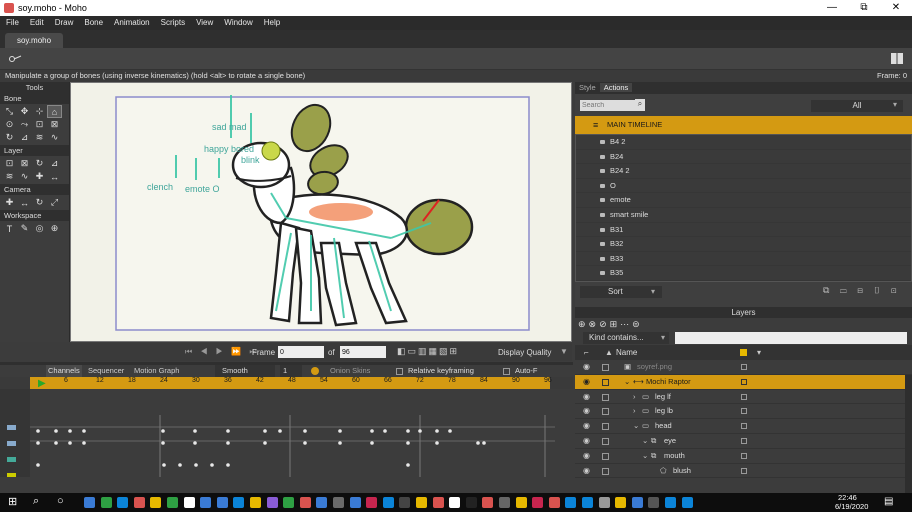  Describe the element at coordinates (9, 228) in the screenshot. I see `hand-icon: T` at that location.